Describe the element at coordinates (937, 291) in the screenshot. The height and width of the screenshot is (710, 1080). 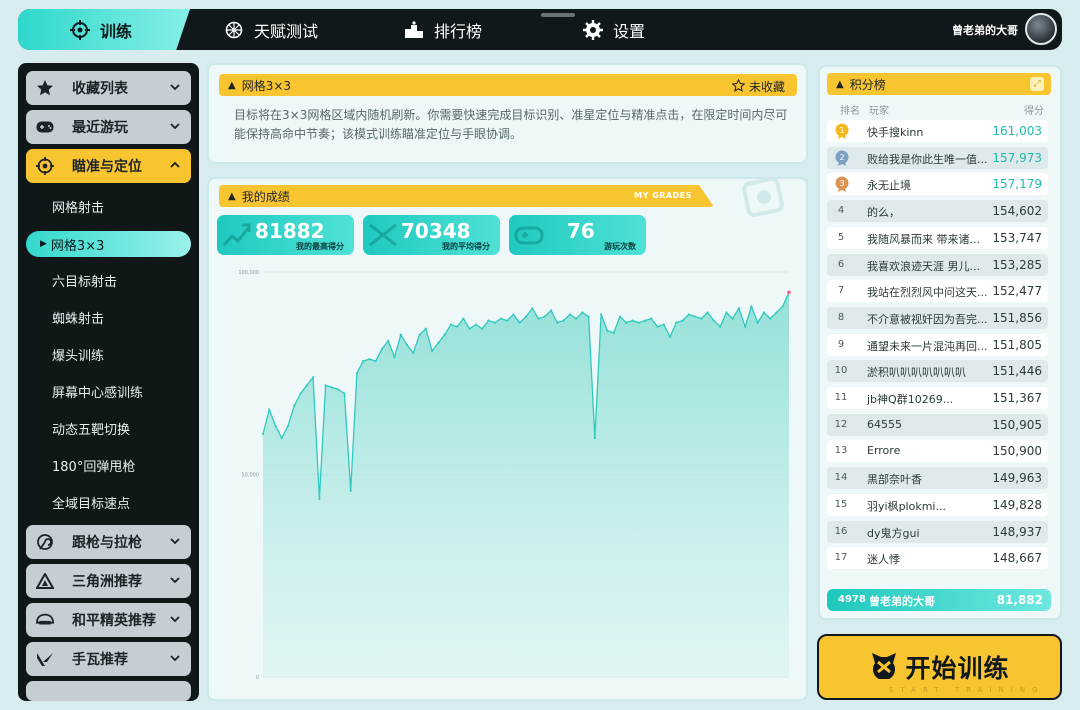
I see `leaderboard-row: 7 我站在烈烈风中问这天... 152,477` at that location.